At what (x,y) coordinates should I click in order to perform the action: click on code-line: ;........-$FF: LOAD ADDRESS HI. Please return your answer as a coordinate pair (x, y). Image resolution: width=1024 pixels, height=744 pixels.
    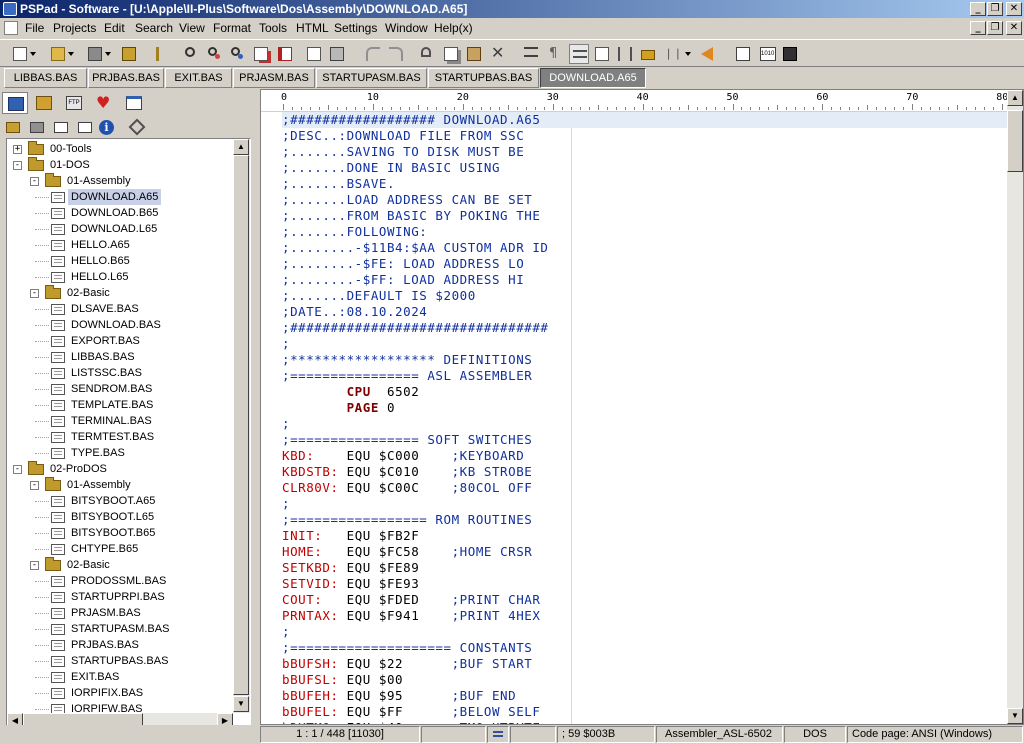
    Looking at the image, I should click on (646, 280).